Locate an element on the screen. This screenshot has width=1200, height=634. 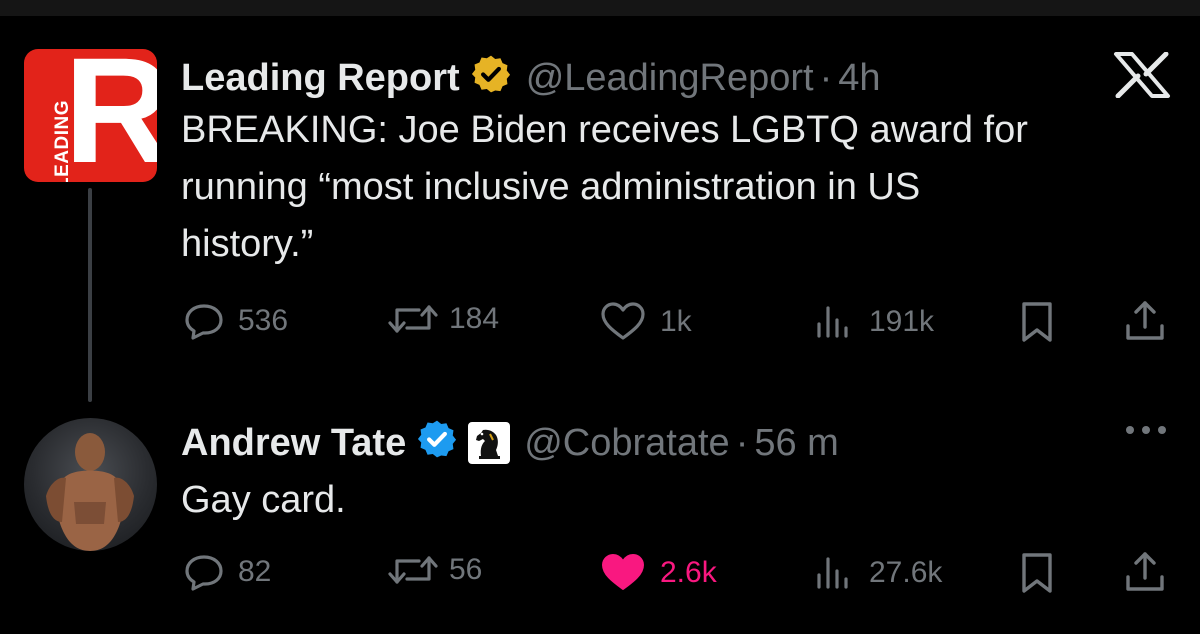
more-options-icon is located at coordinates (1146, 430).